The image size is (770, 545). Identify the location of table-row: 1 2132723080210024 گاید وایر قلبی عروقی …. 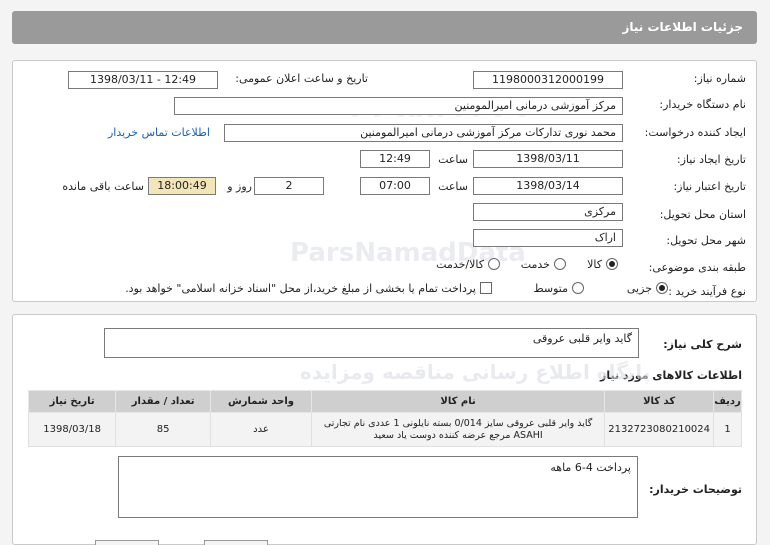
(384, 429).